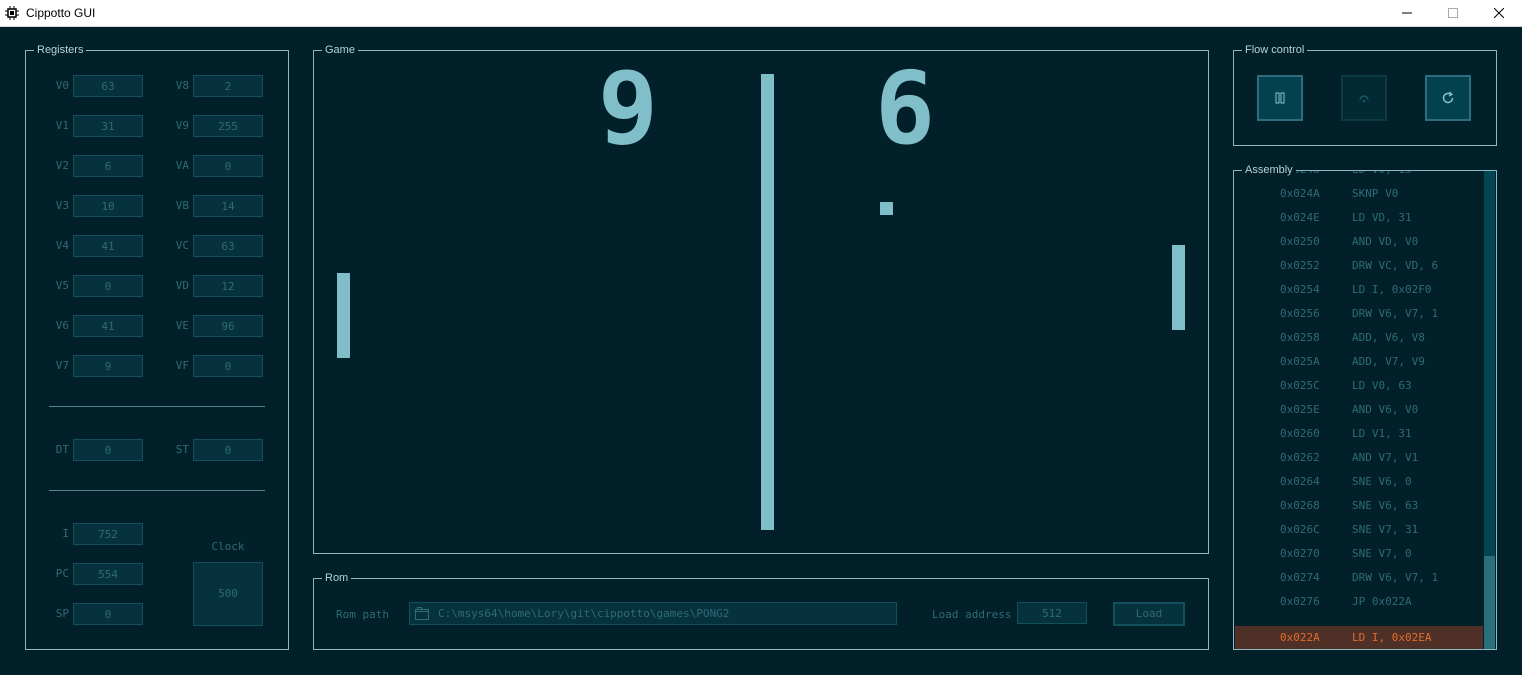 The width and height of the screenshot is (1522, 675). Describe the element at coordinates (1385, 457) in the screenshot. I see `assembly-instruction: AND V7, V1` at that location.